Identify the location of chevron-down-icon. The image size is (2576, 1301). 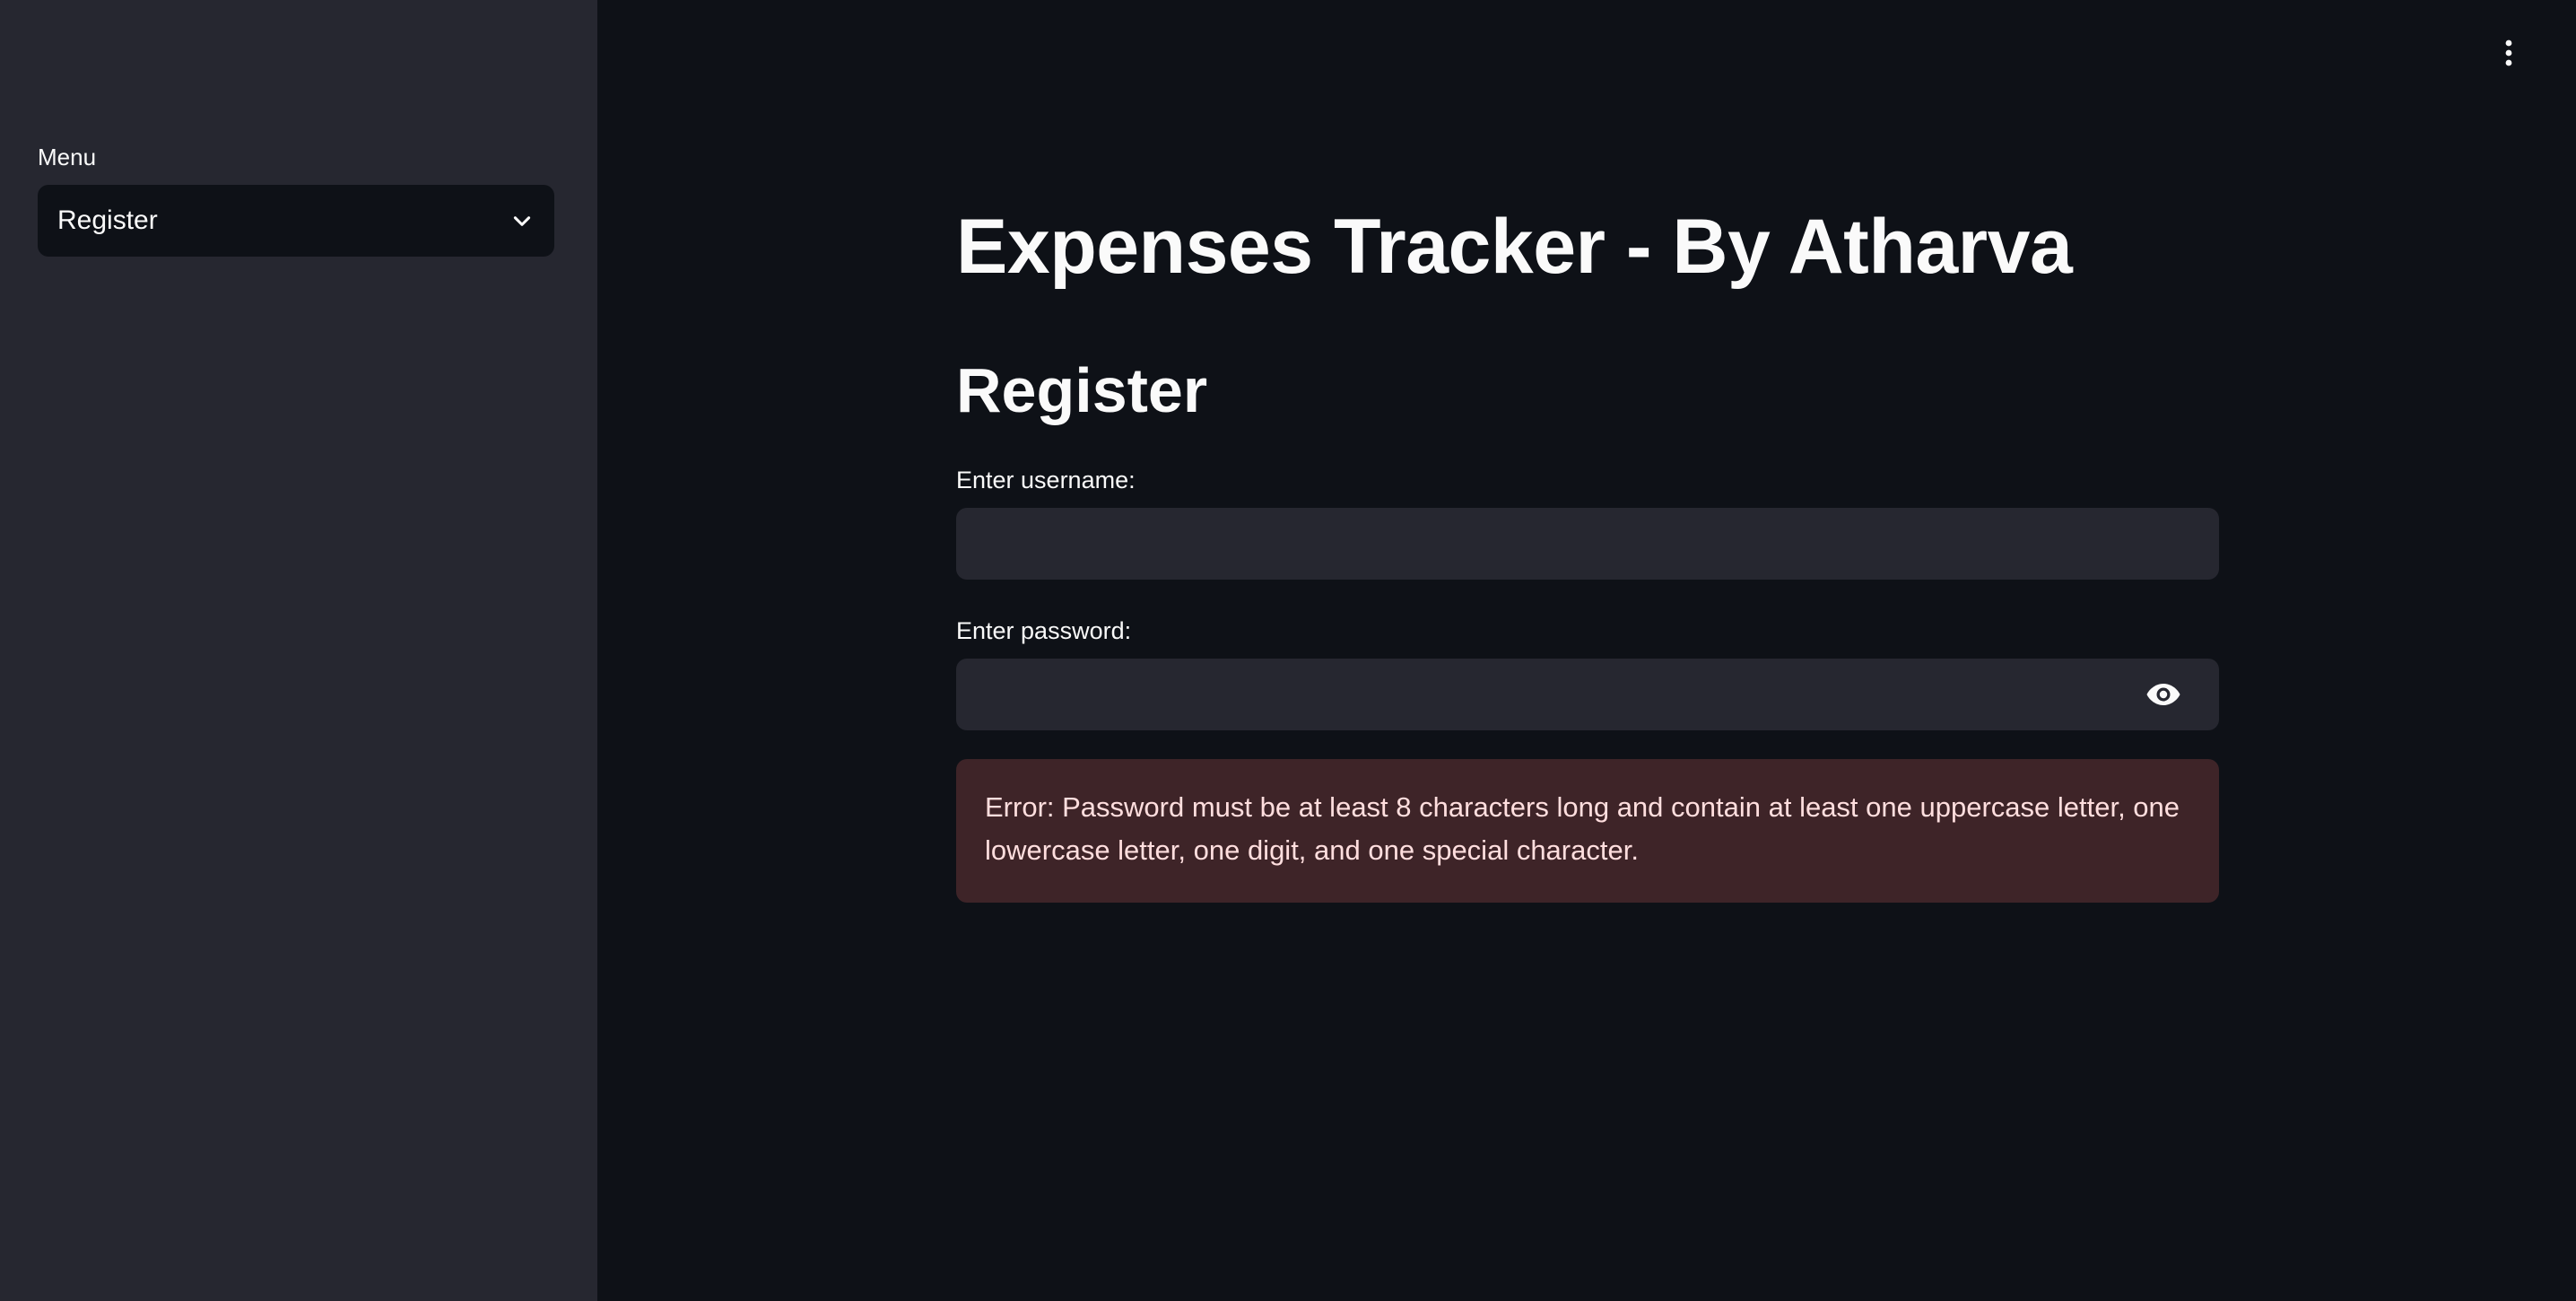
(522, 220).